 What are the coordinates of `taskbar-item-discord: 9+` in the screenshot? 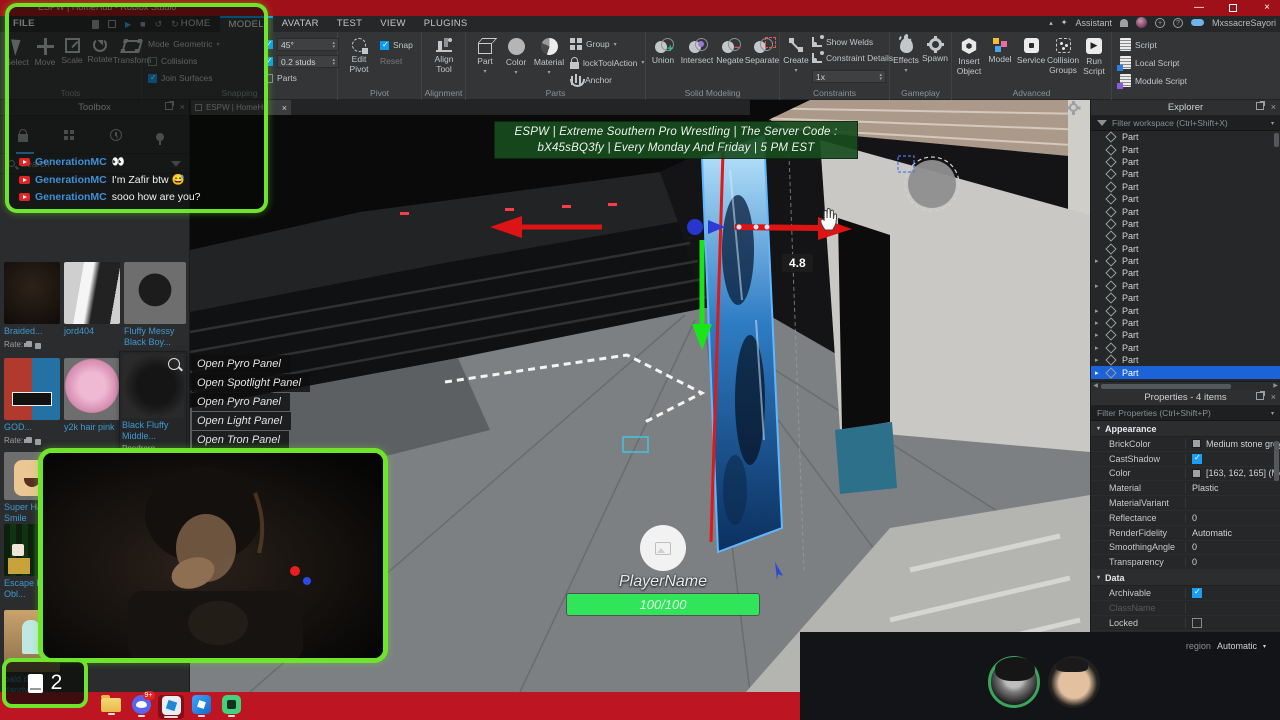 It's located at (141, 705).